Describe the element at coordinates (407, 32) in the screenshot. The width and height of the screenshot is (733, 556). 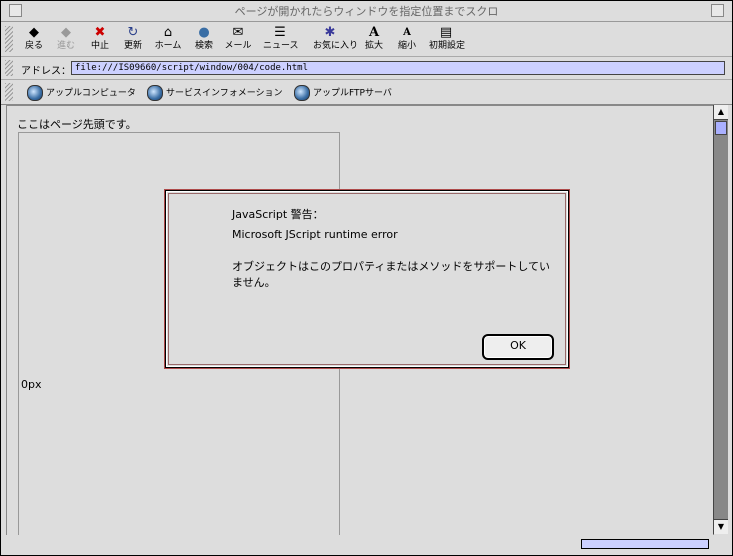
I see `text-smaller-icon: A` at that location.